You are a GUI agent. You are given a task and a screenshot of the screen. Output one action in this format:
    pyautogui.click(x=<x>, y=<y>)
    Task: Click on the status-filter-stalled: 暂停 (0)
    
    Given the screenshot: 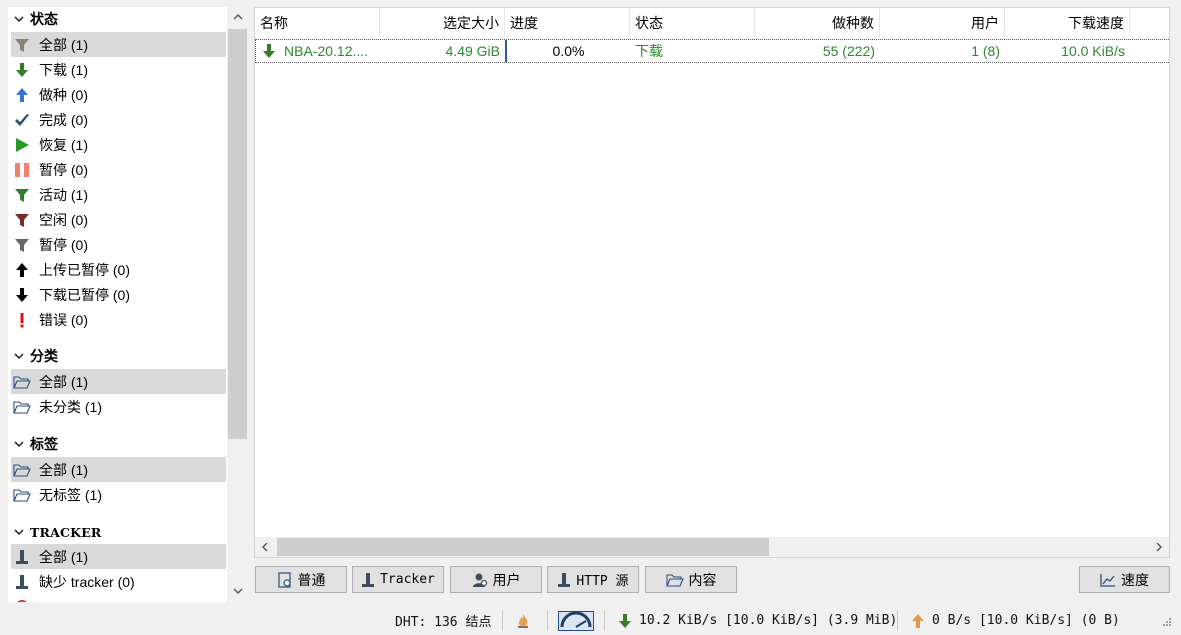 What is the action you would take?
    pyautogui.click(x=118, y=244)
    